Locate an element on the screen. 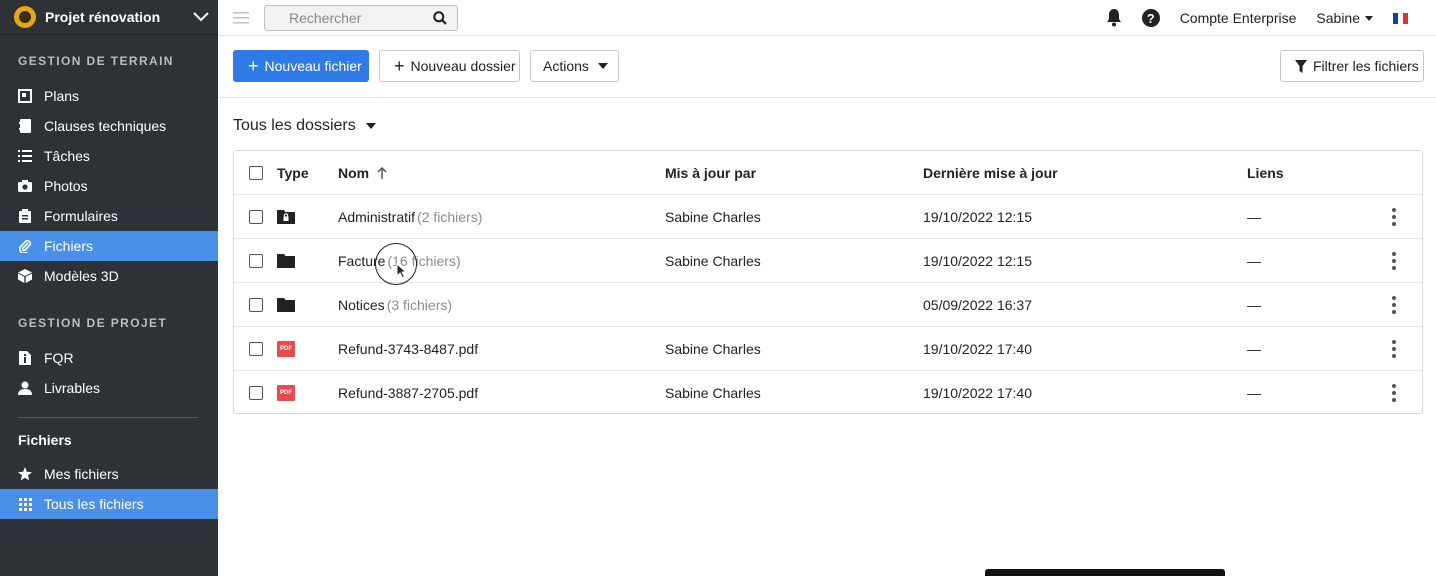 The width and height of the screenshot is (1436, 576). column-header-name: Nom is located at coordinates (362, 172).